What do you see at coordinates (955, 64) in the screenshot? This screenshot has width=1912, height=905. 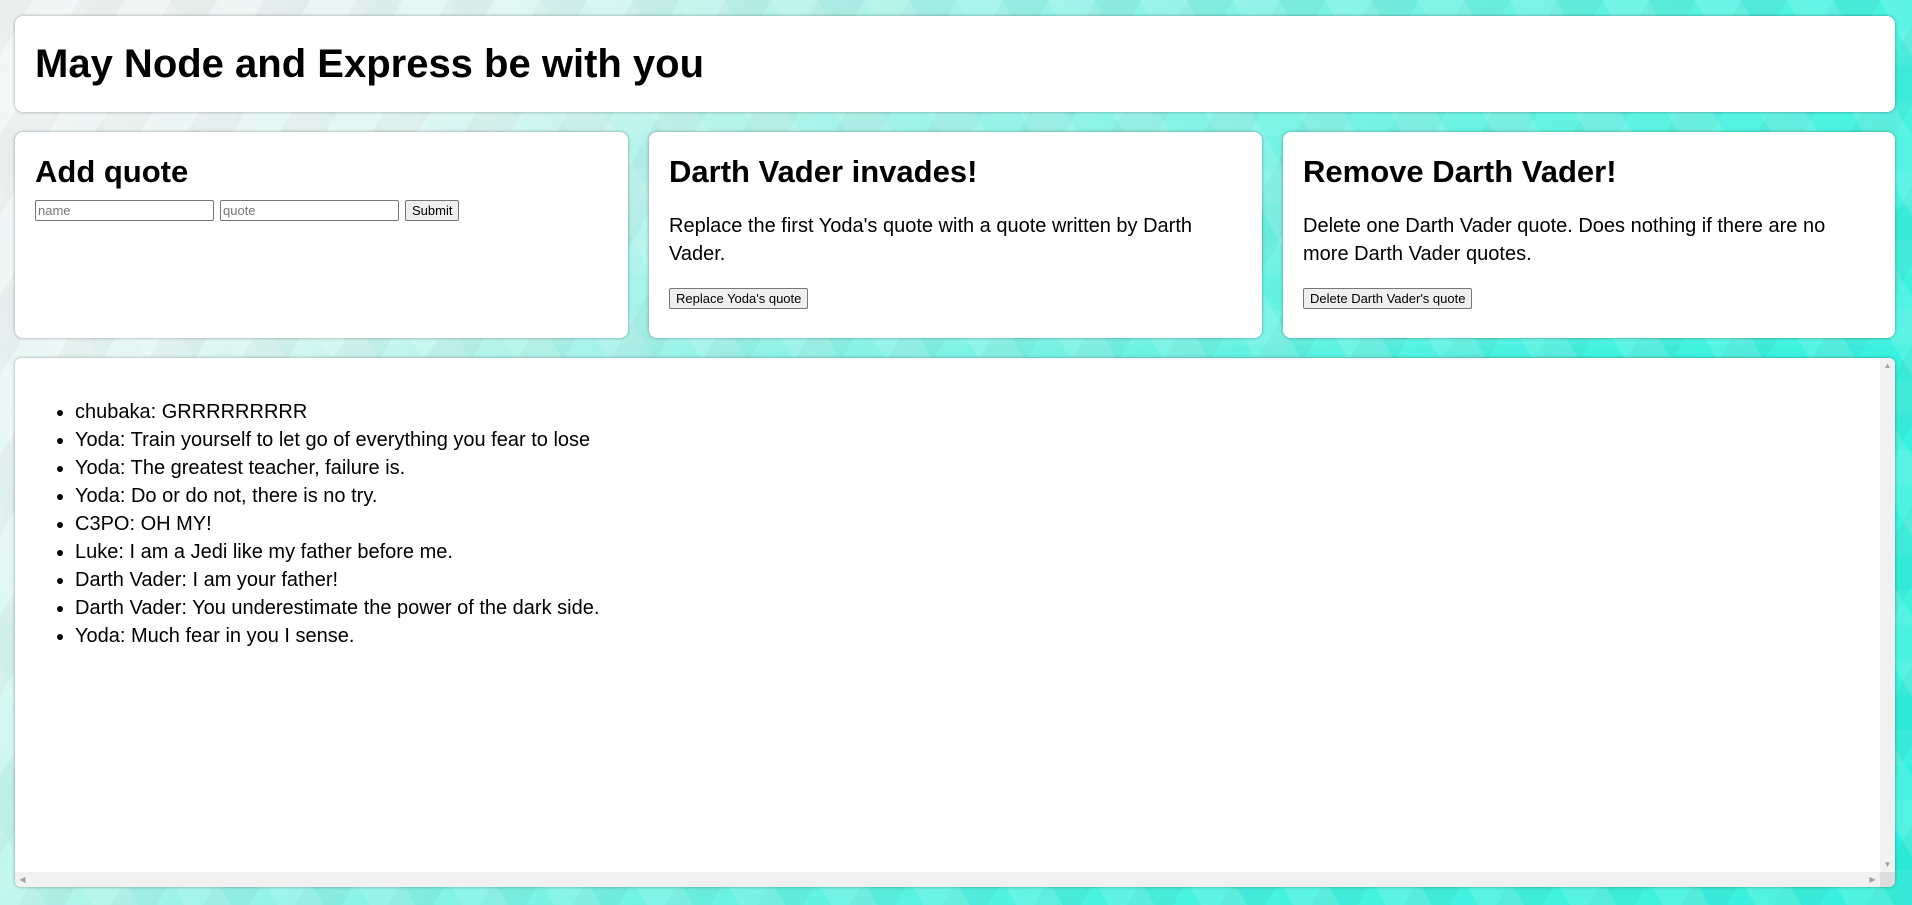 I see `header-card: May Node and Express be with you` at bounding box center [955, 64].